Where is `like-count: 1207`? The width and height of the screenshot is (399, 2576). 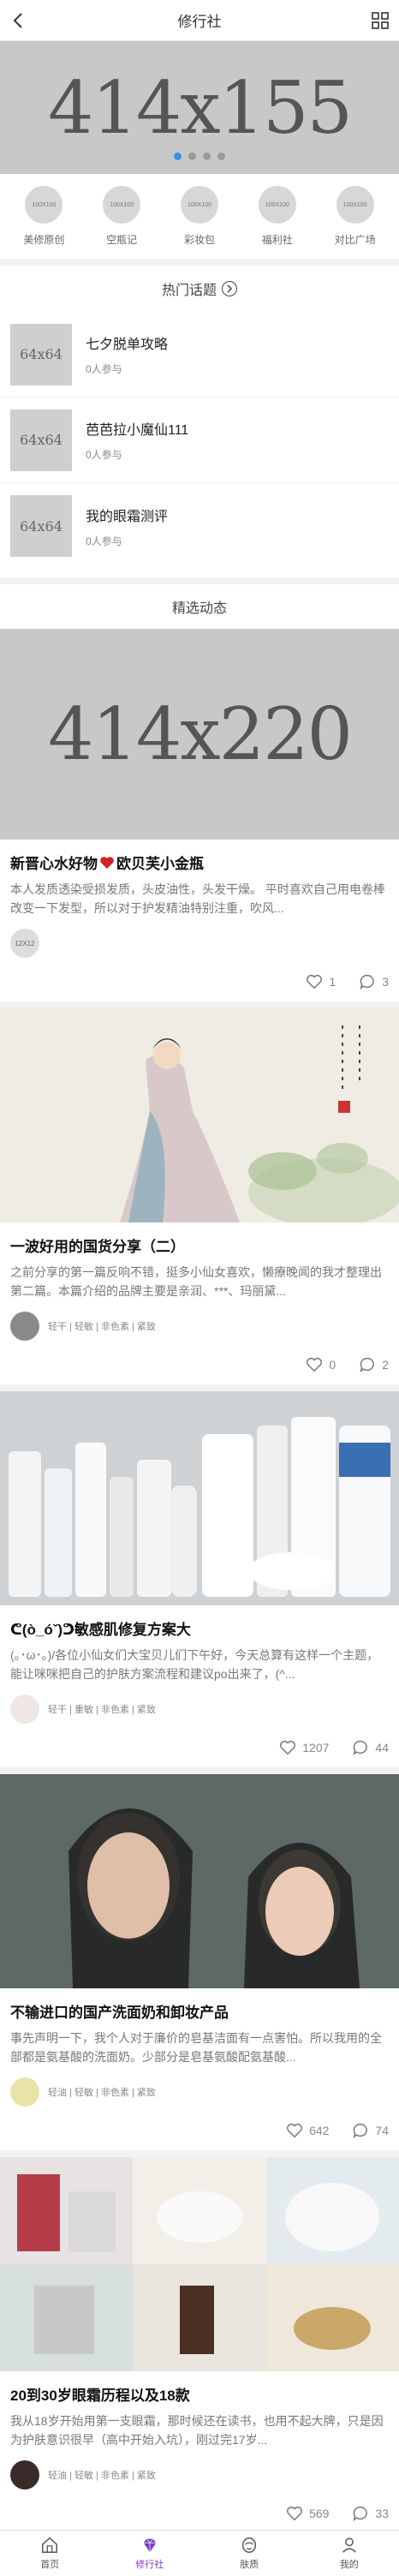
like-count: 1207 is located at coordinates (316, 1748).